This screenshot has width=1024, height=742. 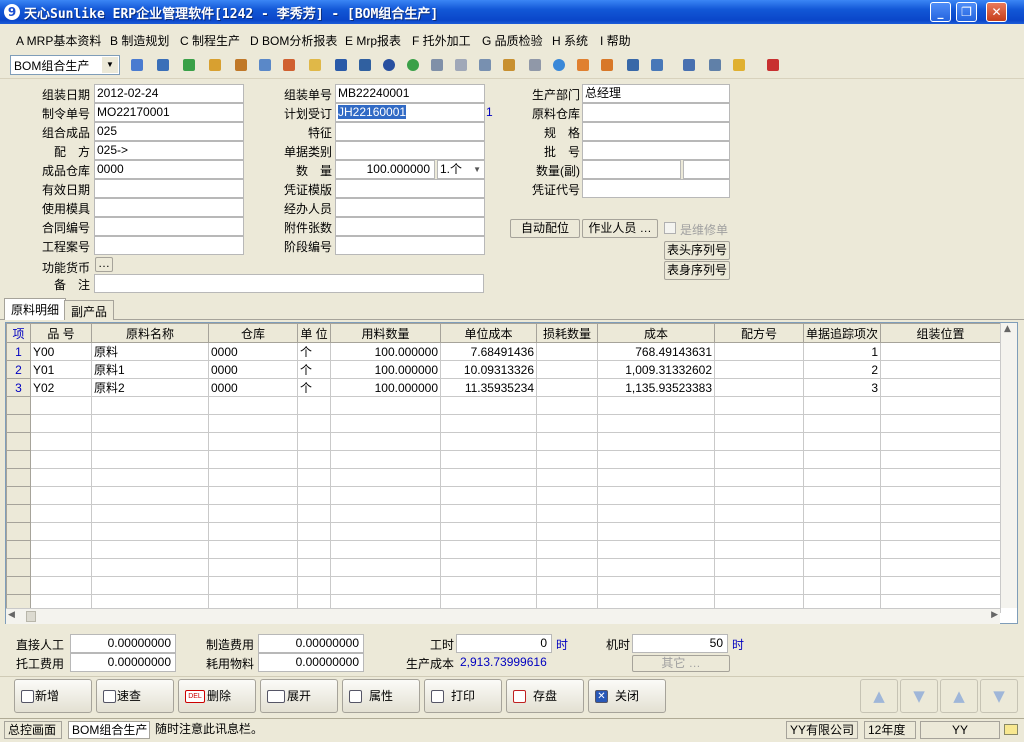 I want to click on table-cell: 100.000000, so click(x=385, y=369).